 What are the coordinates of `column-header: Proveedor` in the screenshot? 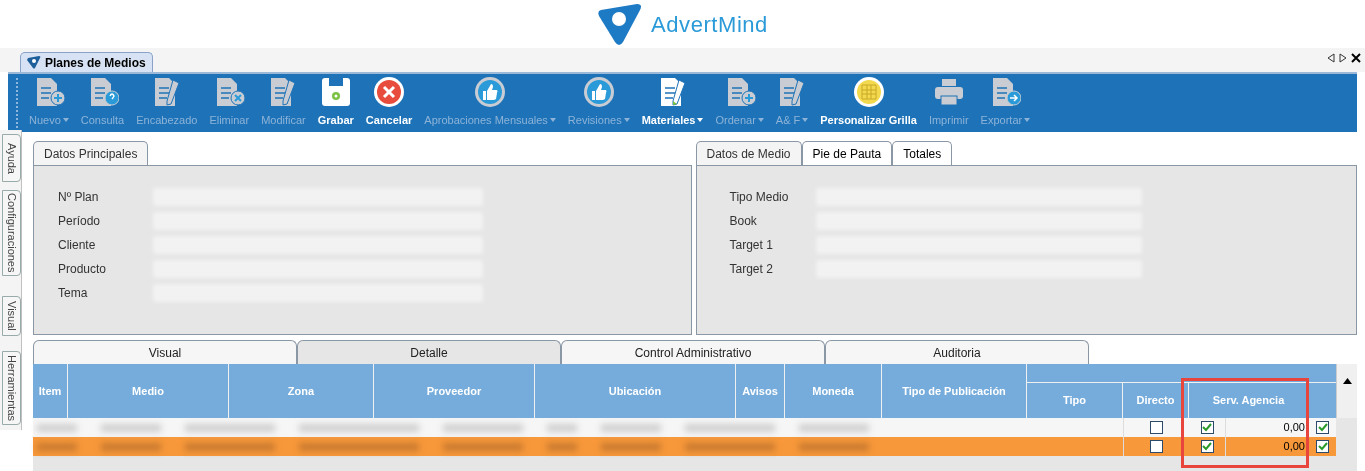 It's located at (454, 391).